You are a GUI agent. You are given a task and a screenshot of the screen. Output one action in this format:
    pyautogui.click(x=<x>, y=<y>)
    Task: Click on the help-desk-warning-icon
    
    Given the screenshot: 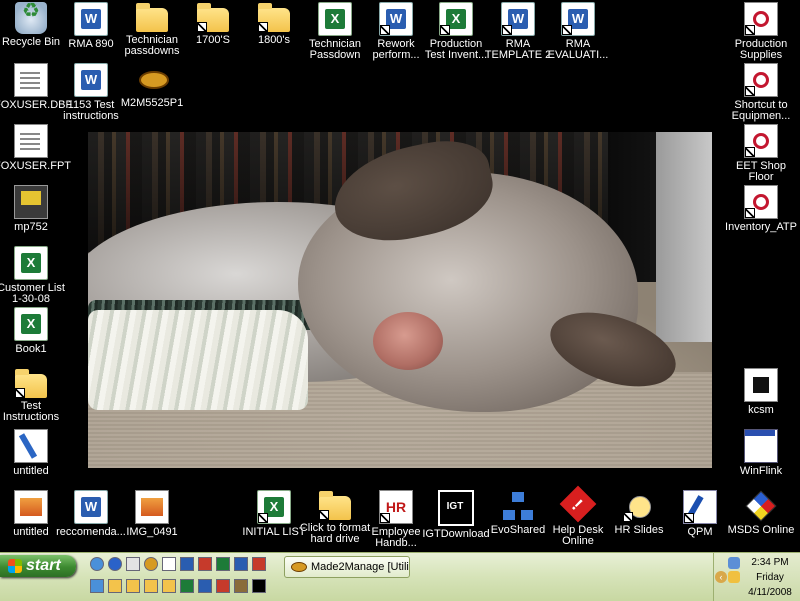 What is the action you would take?
    pyautogui.click(x=578, y=506)
    